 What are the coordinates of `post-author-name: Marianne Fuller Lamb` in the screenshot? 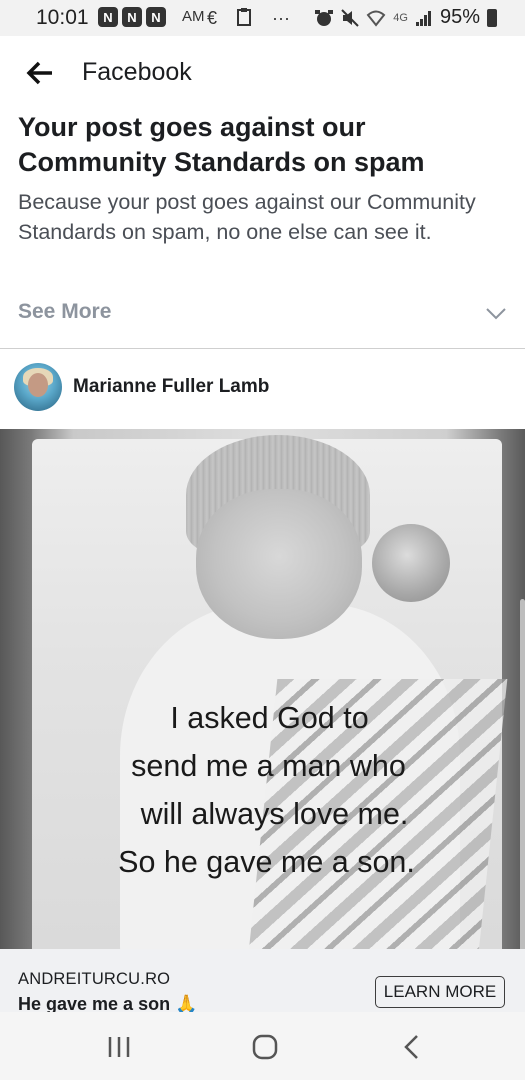 It's located at (171, 387).